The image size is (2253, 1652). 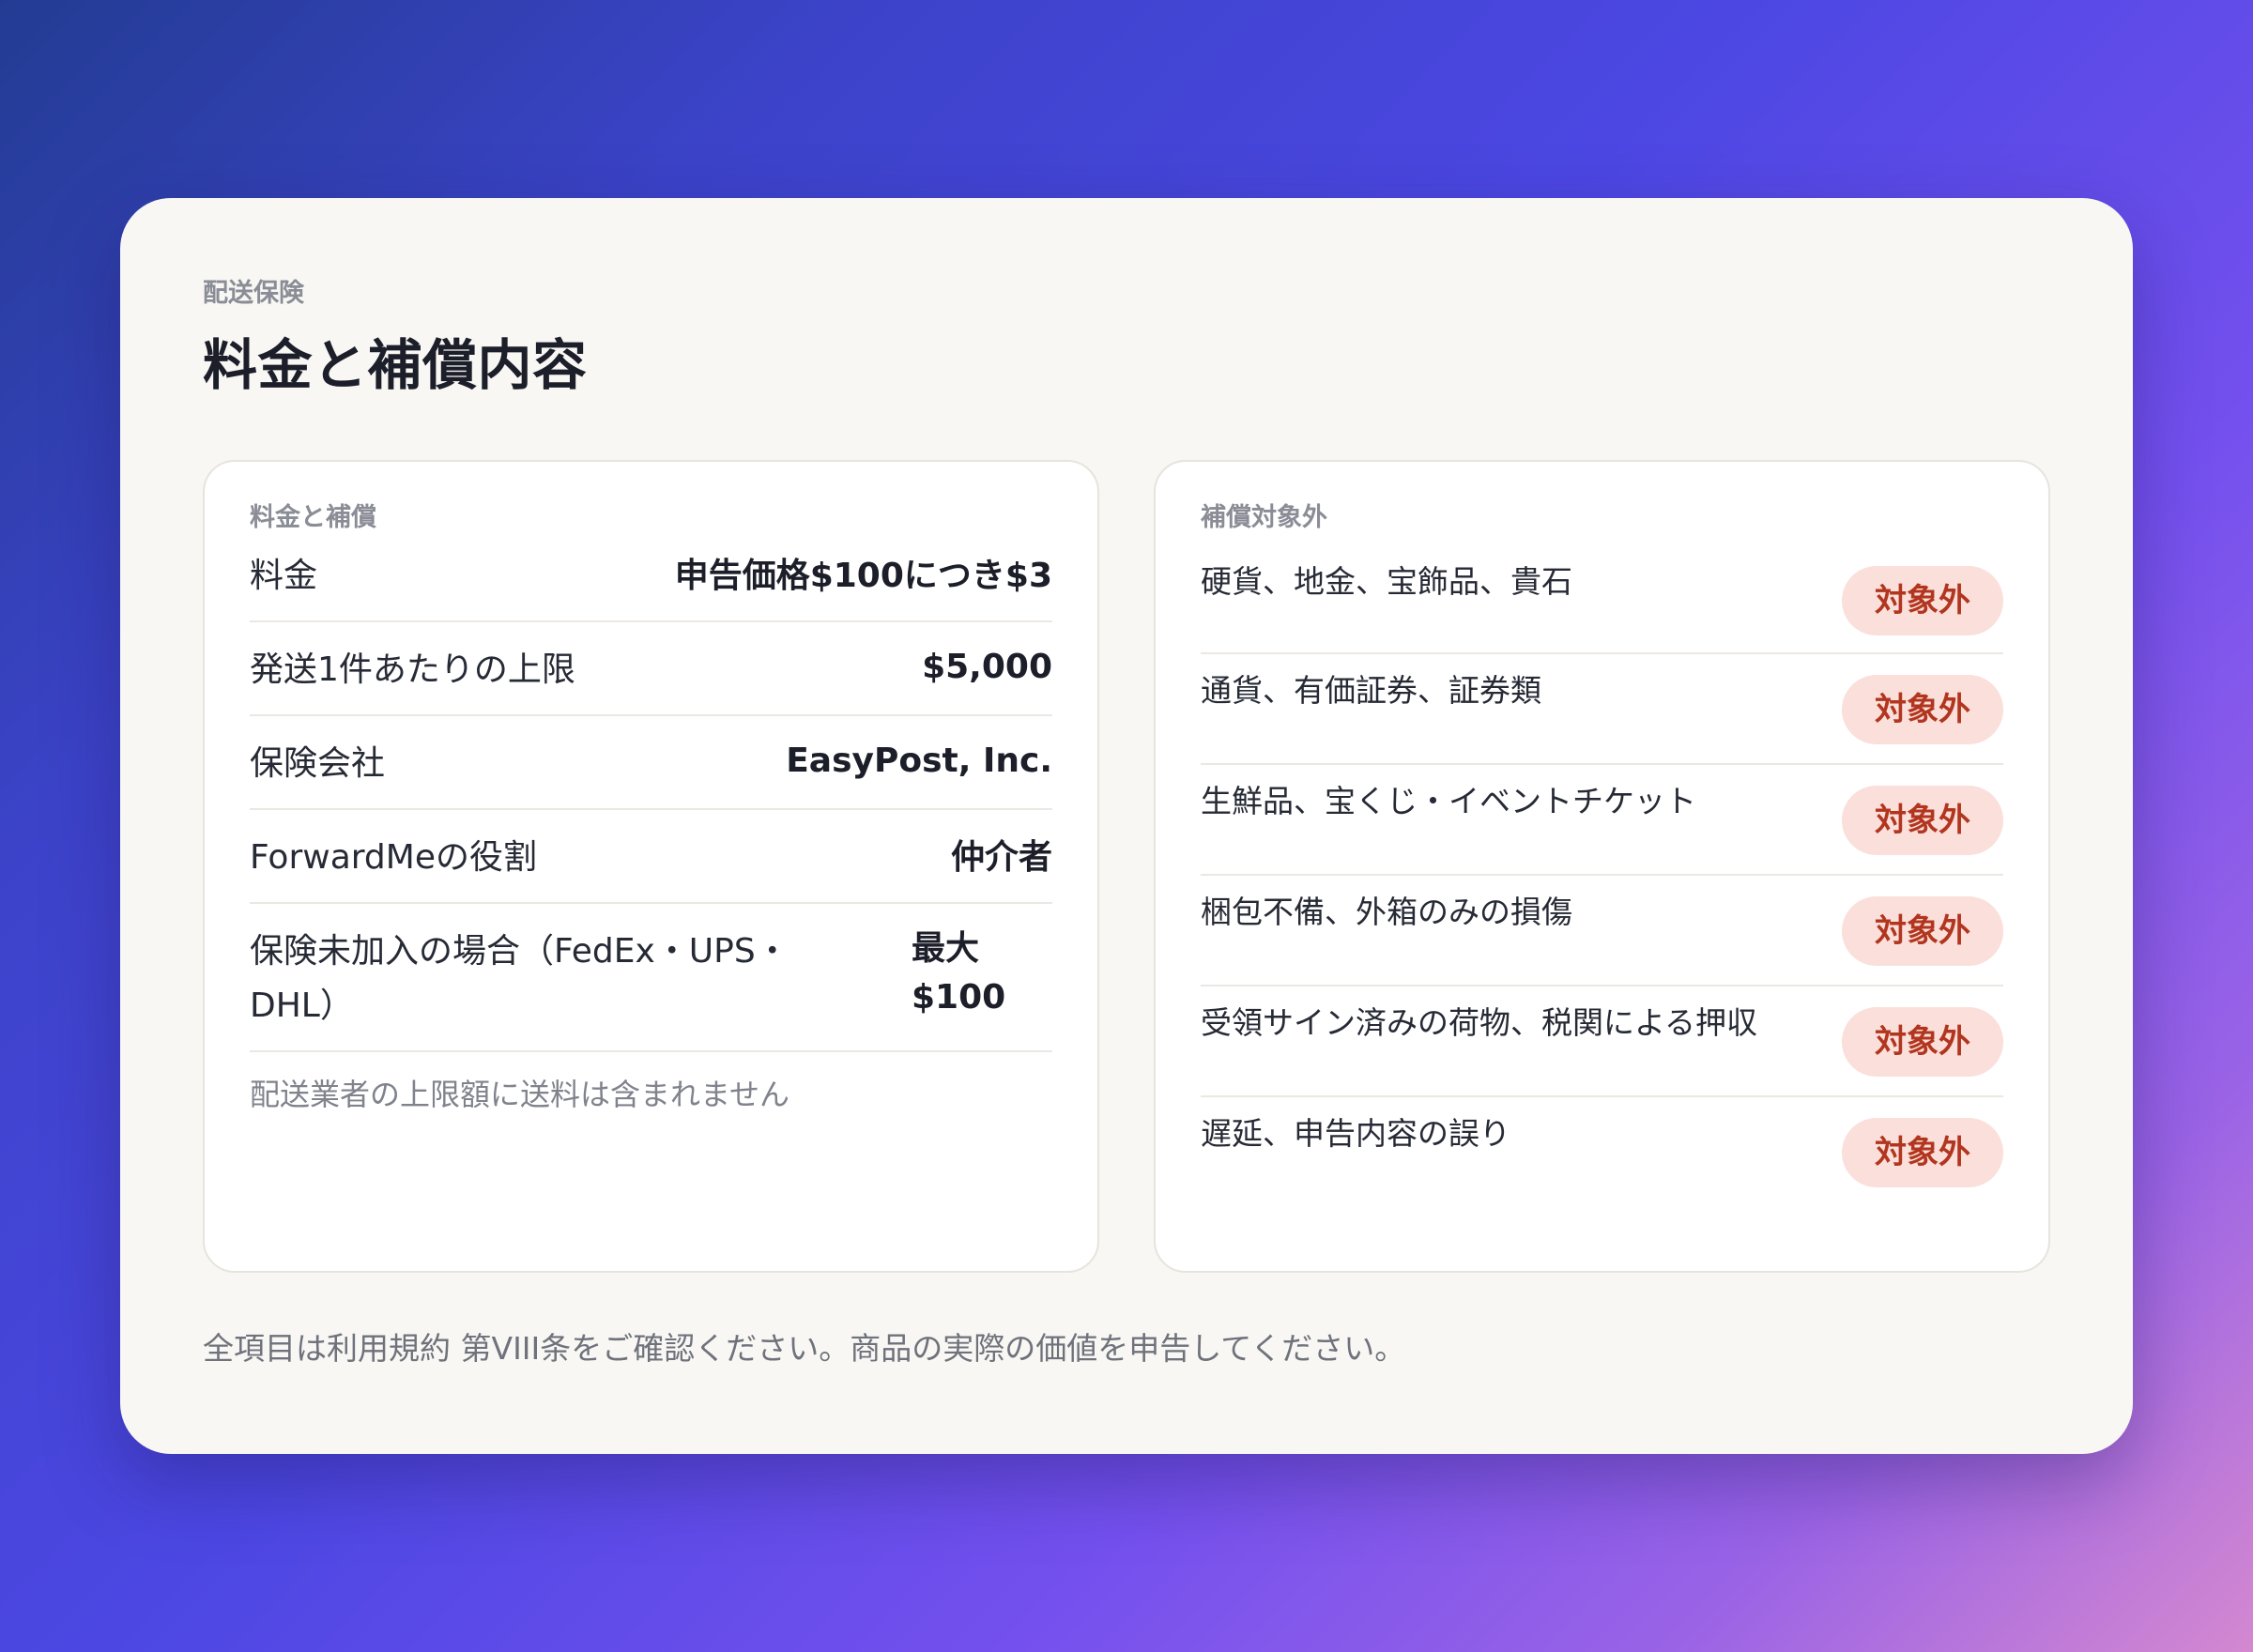 What do you see at coordinates (863, 576) in the screenshot?
I see `coverage-value: 申告価格$100につき$3` at bounding box center [863, 576].